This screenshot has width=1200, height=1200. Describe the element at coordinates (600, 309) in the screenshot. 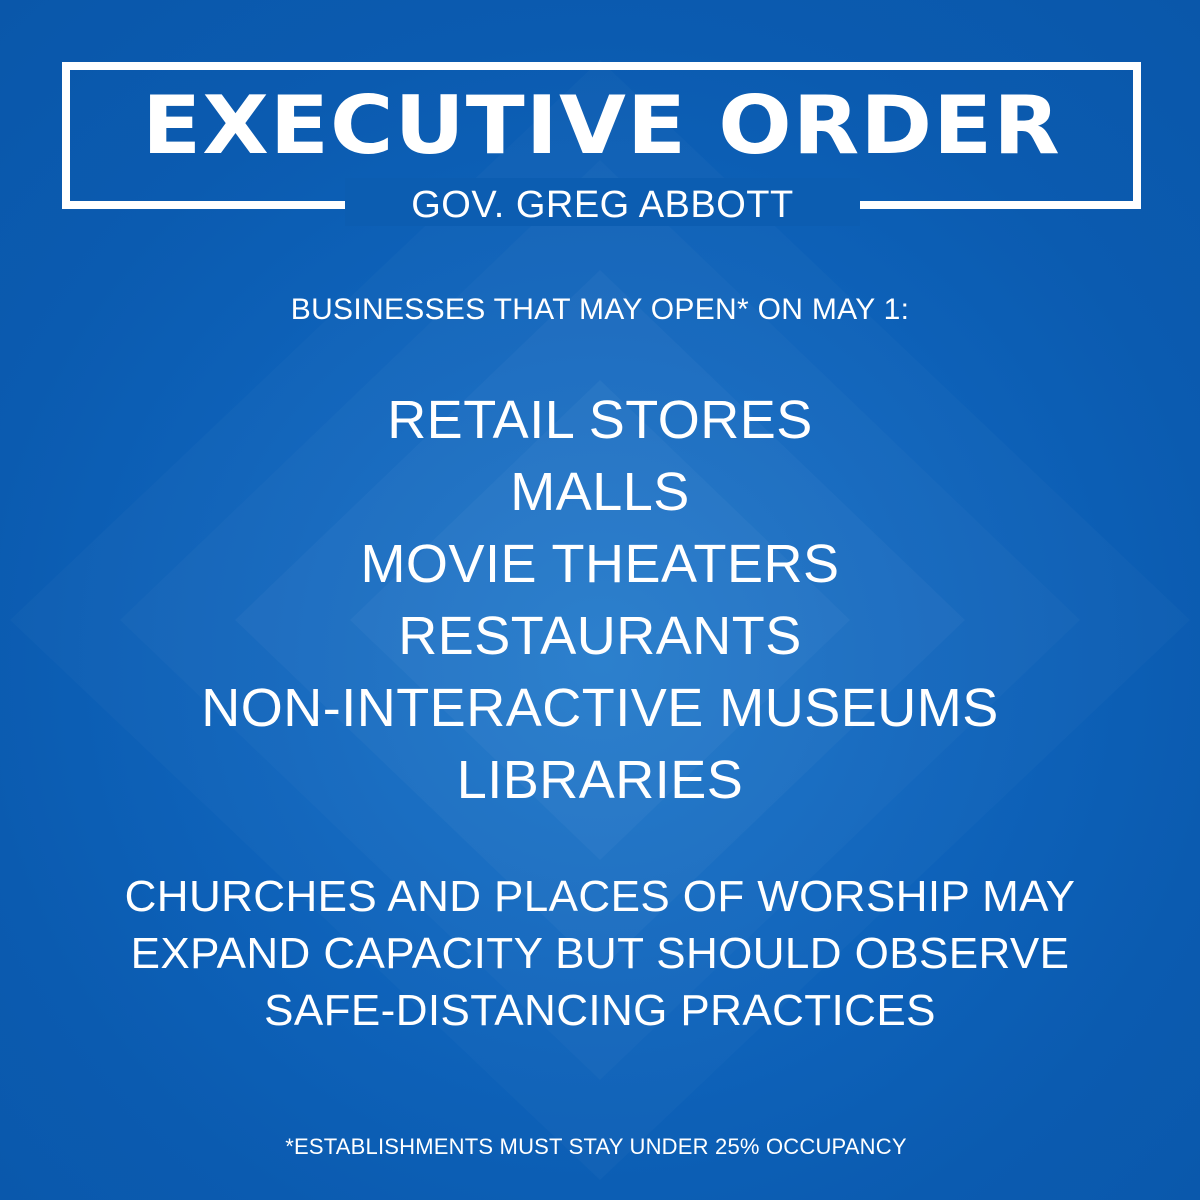

I see `intro-text: BUSINESSES THAT MAY OPEN* ON MAY 1:` at that location.